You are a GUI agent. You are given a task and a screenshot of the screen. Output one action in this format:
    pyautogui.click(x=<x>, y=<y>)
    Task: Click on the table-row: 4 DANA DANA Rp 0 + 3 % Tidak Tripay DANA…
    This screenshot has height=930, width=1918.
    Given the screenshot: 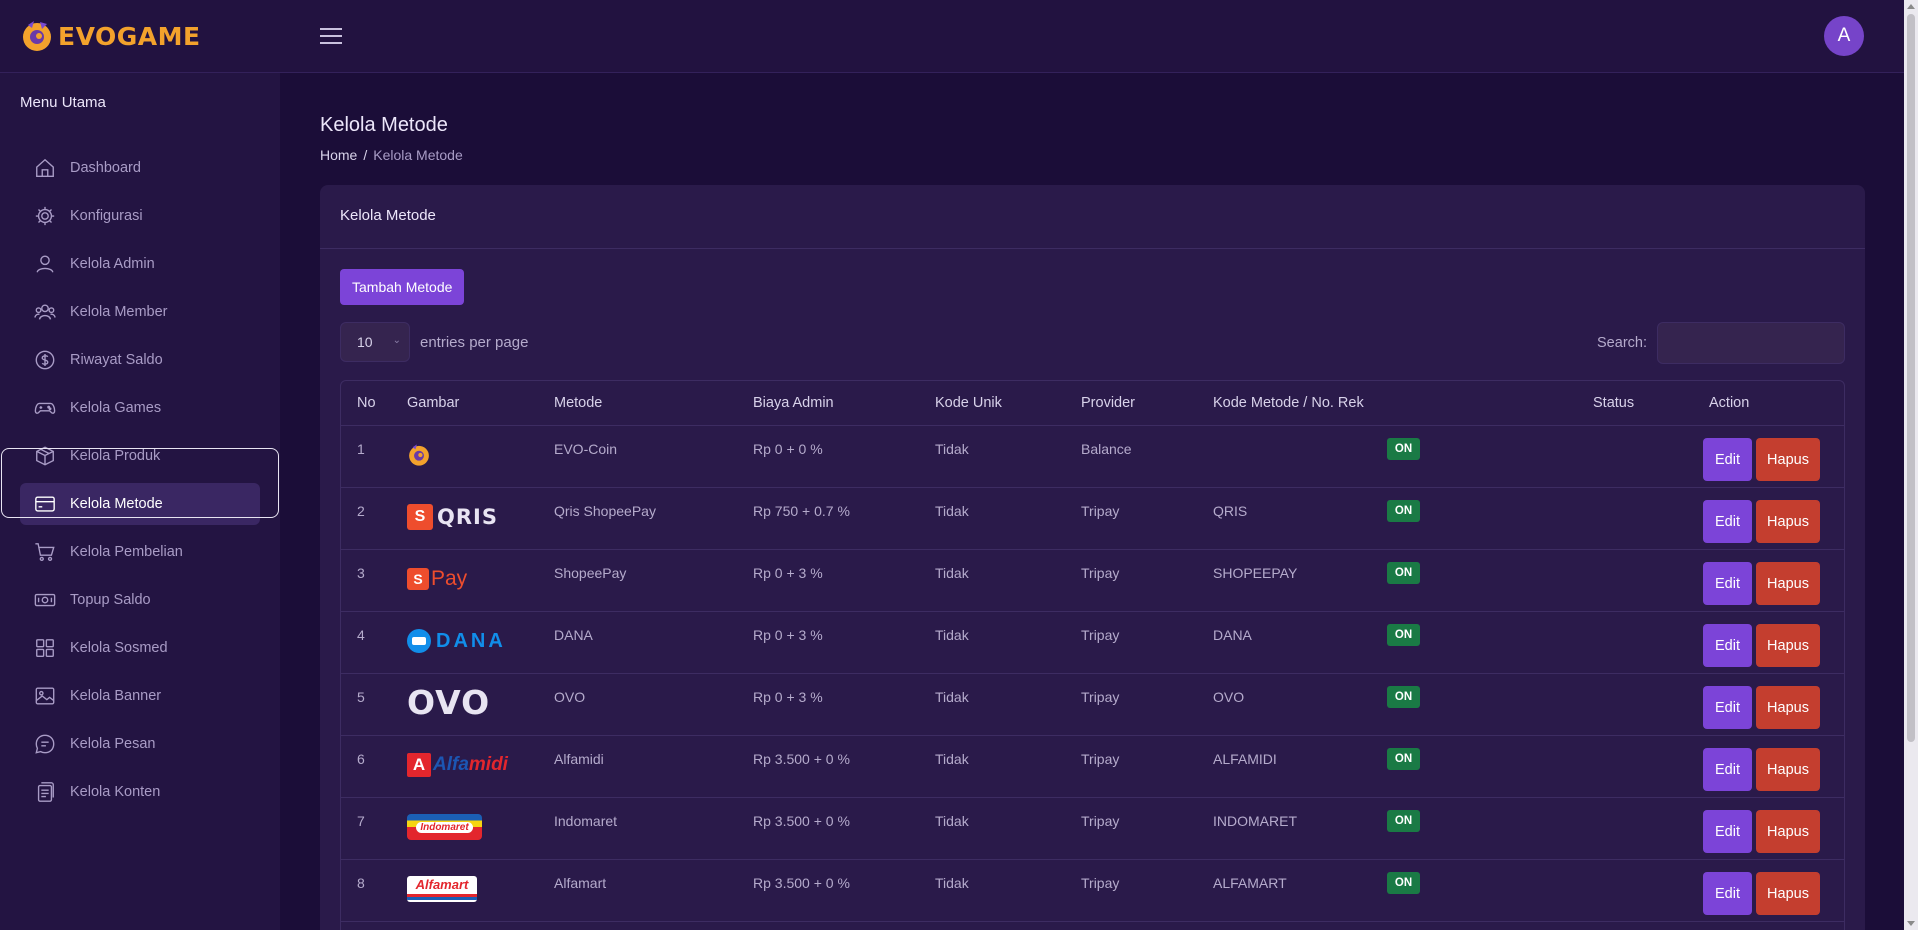 What is the action you would take?
    pyautogui.click(x=1092, y=643)
    